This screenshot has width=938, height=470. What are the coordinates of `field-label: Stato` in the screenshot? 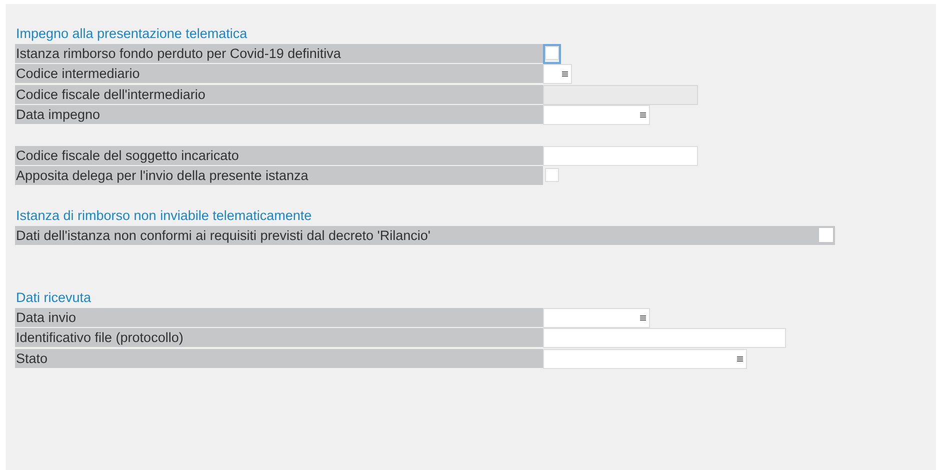 It's located at (279, 358).